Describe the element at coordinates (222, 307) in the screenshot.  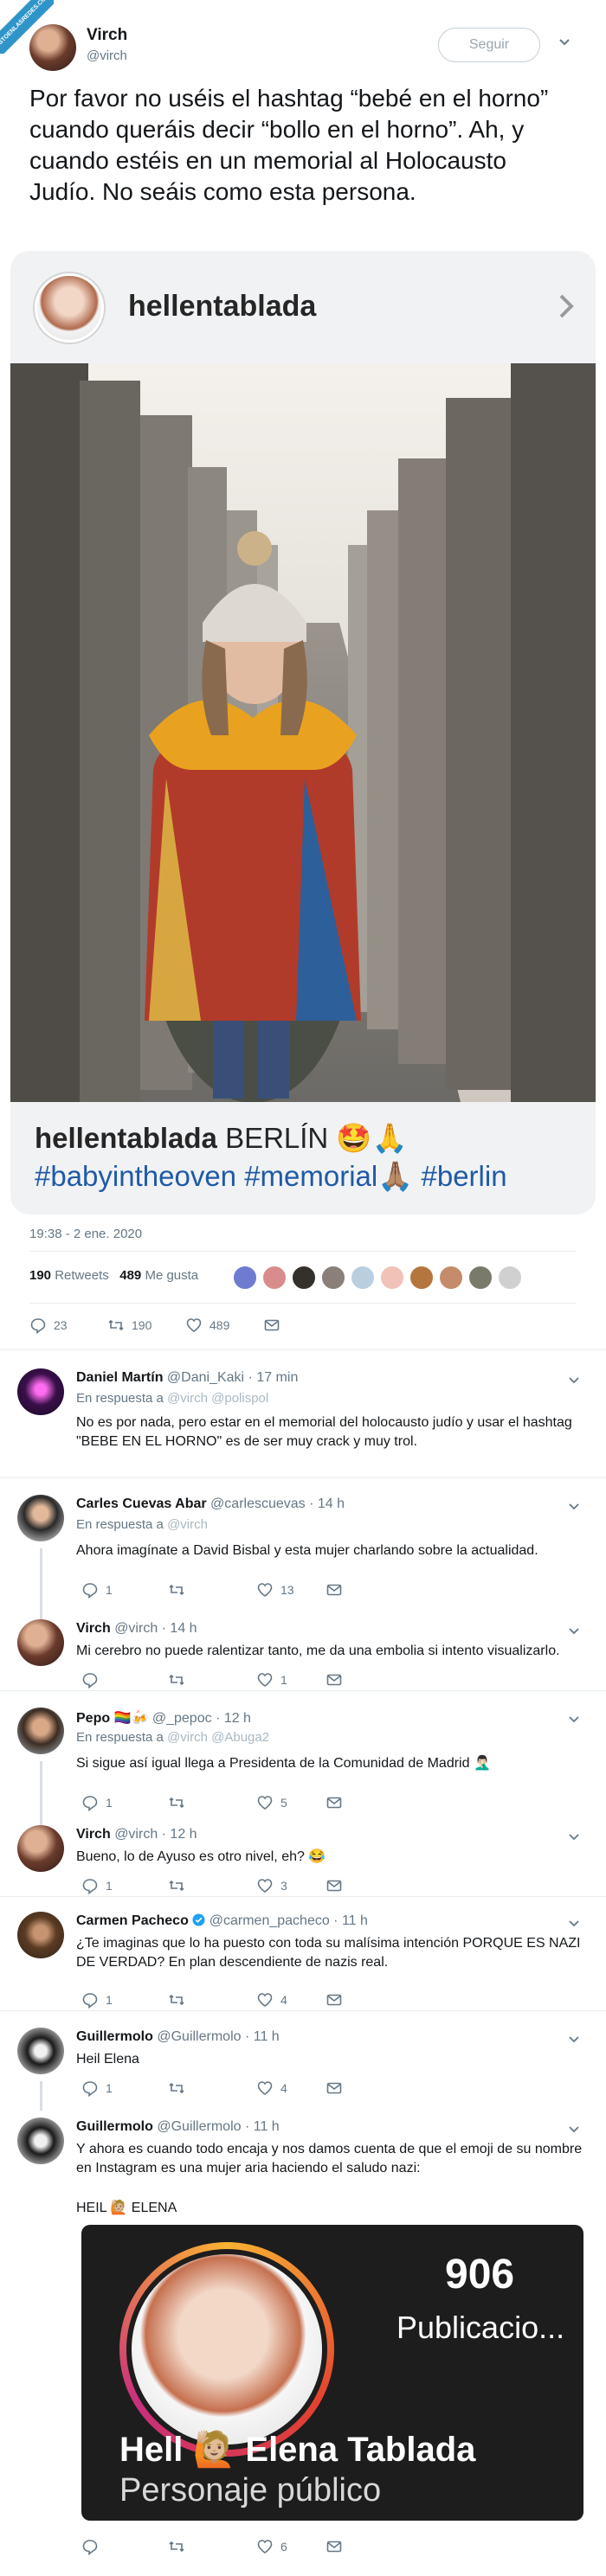
I see `instagram-username: hellentablada` at that location.